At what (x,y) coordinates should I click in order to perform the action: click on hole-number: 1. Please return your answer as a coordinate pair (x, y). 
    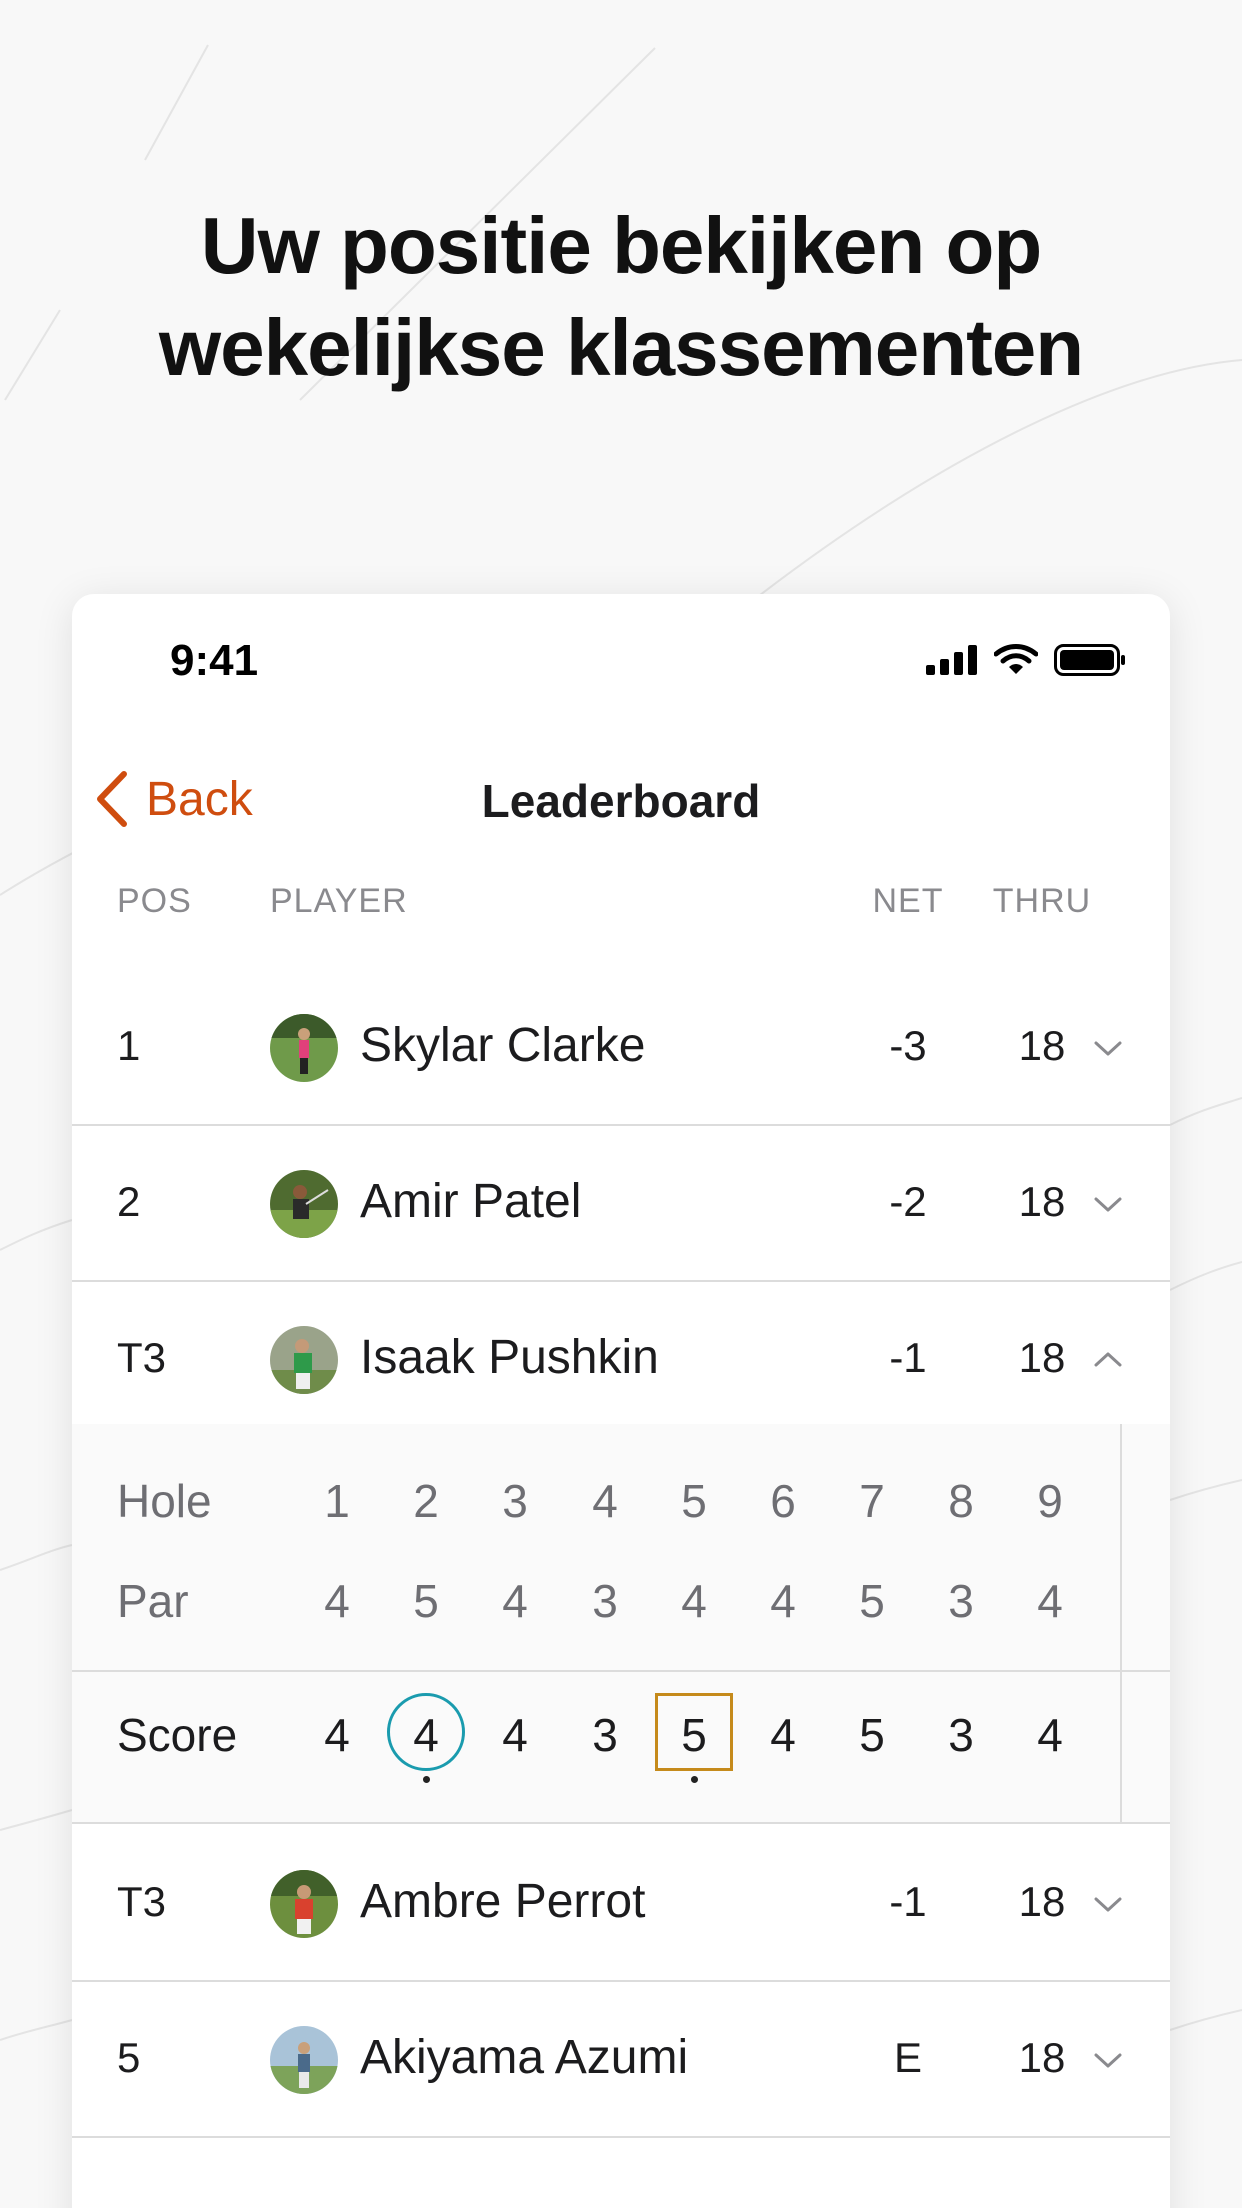
    Looking at the image, I should click on (337, 1501).